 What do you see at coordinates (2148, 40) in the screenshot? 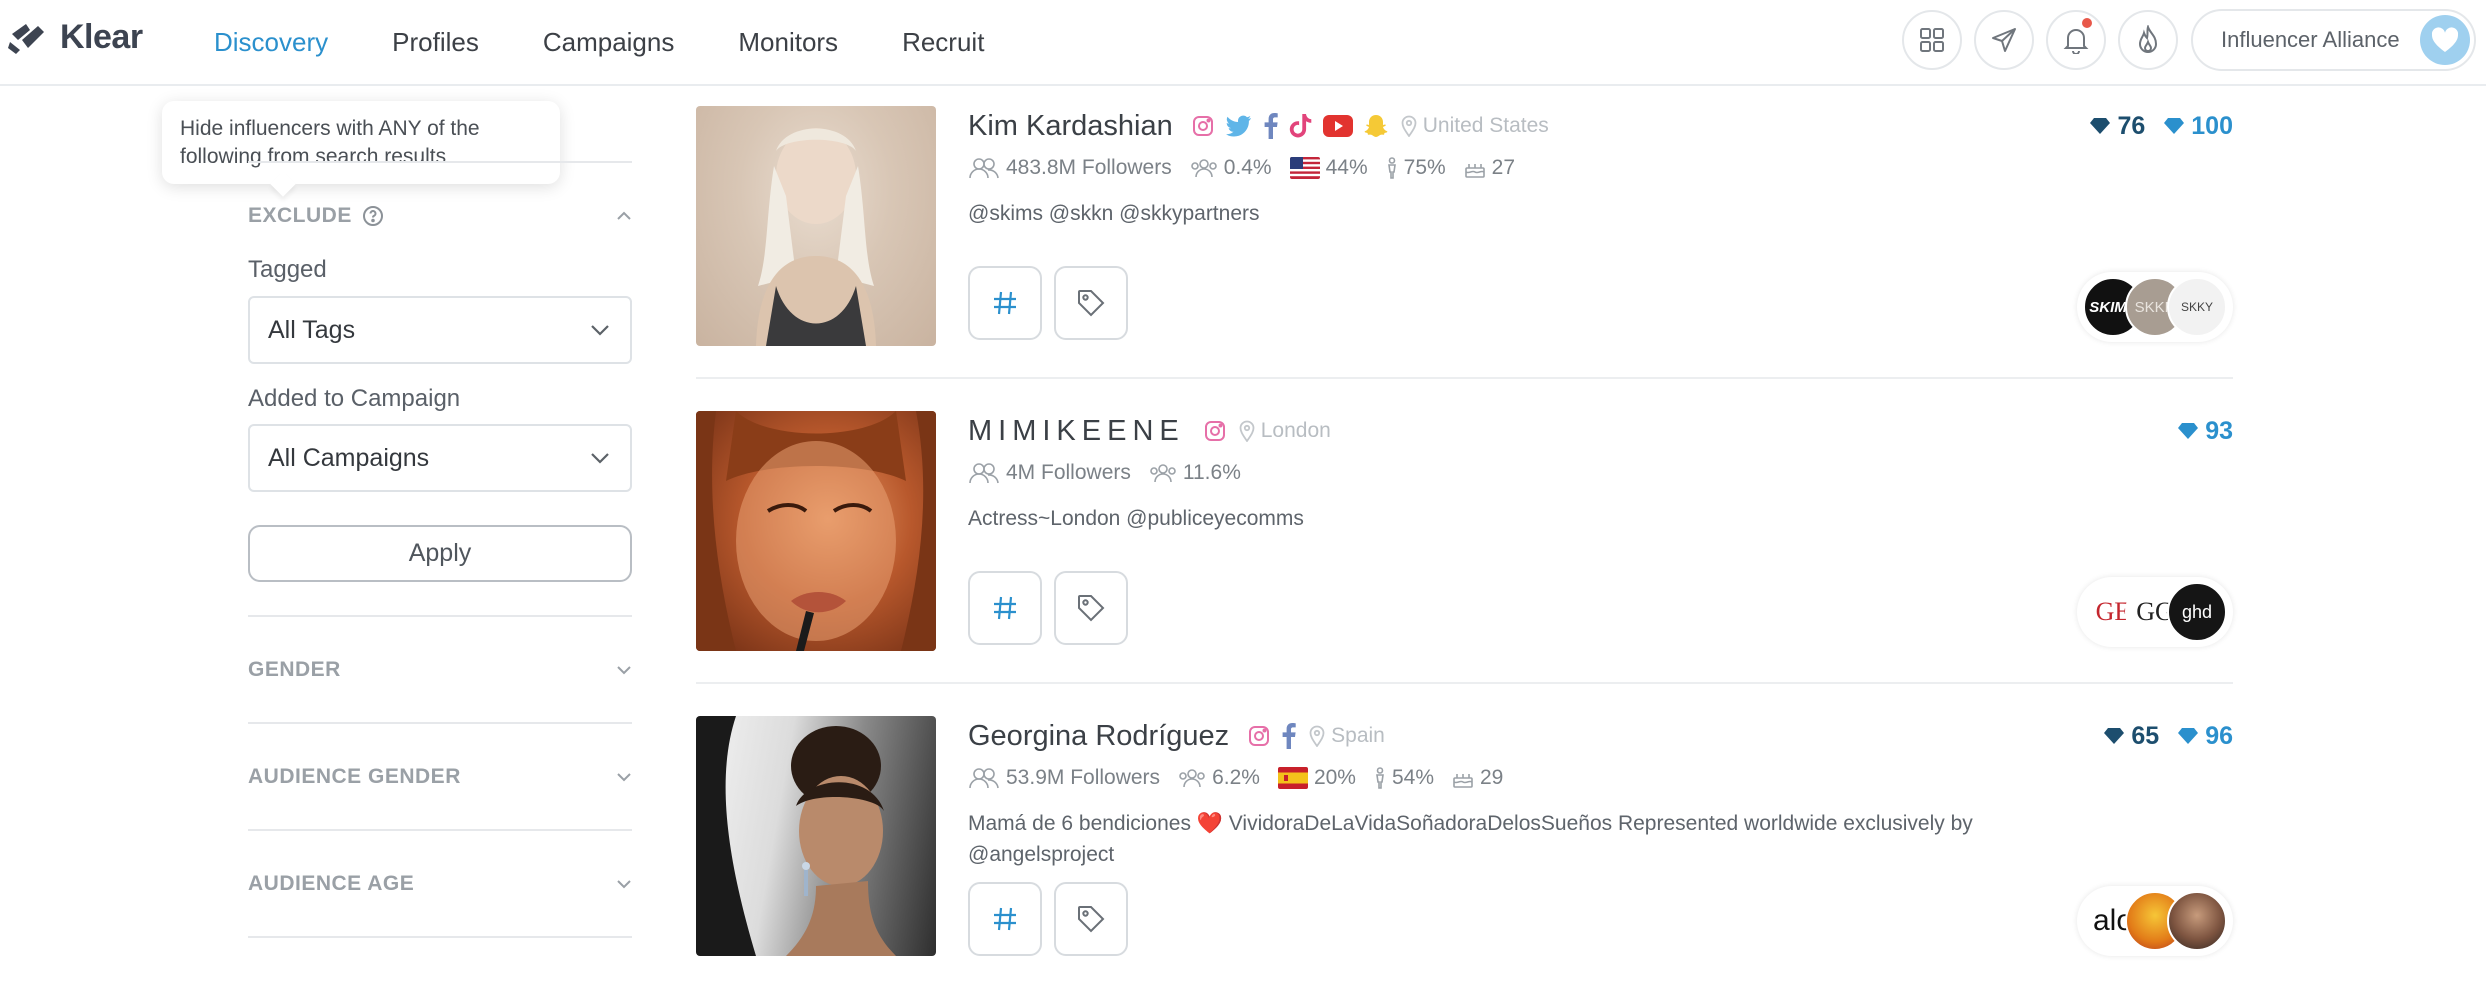
I see `trending-button` at bounding box center [2148, 40].